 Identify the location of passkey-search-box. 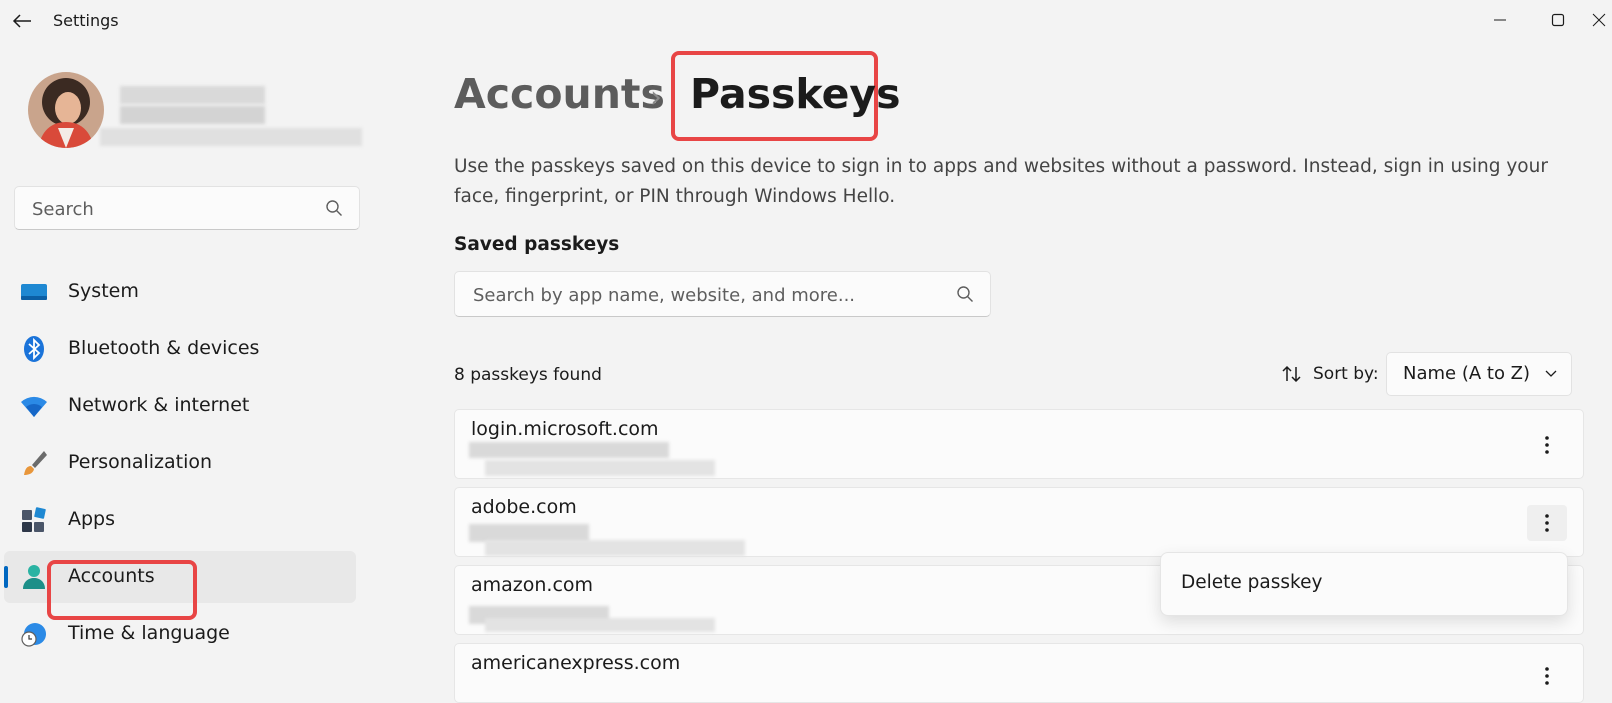
(722, 294).